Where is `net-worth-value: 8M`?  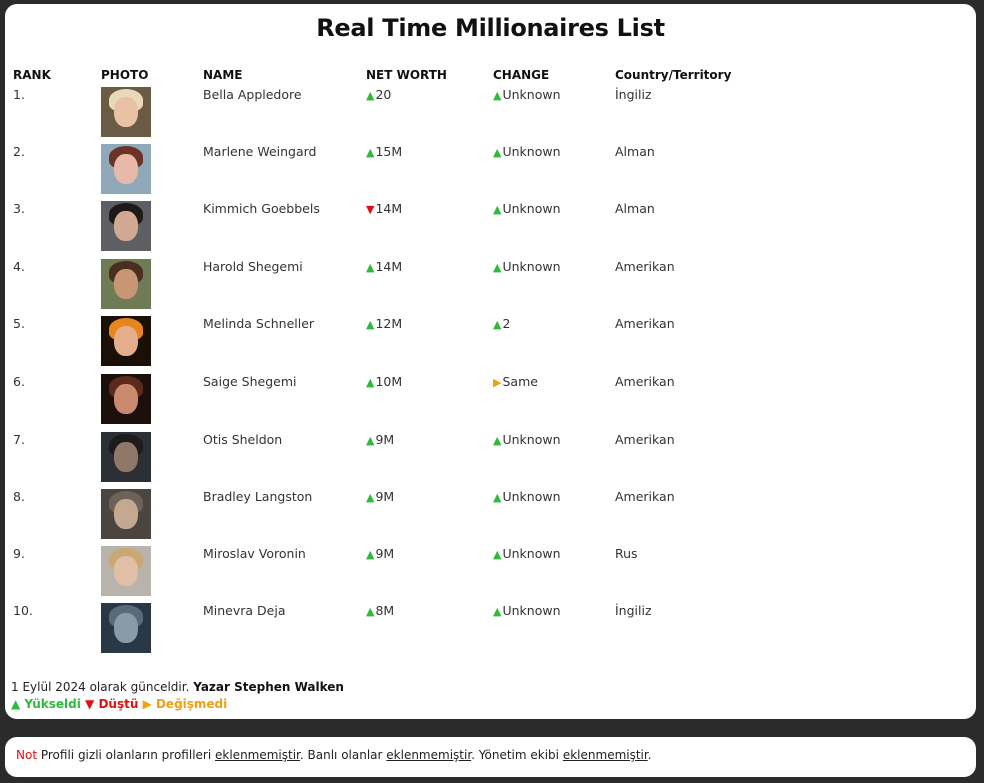
net-worth-value: 8M is located at coordinates (385, 610).